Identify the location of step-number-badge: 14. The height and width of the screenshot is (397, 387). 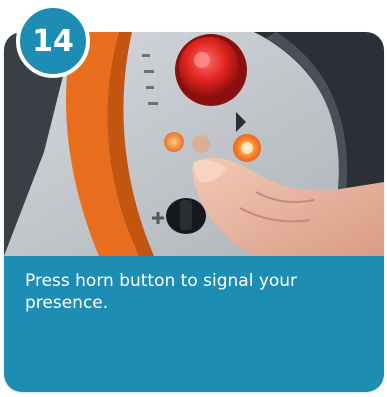
(53, 41).